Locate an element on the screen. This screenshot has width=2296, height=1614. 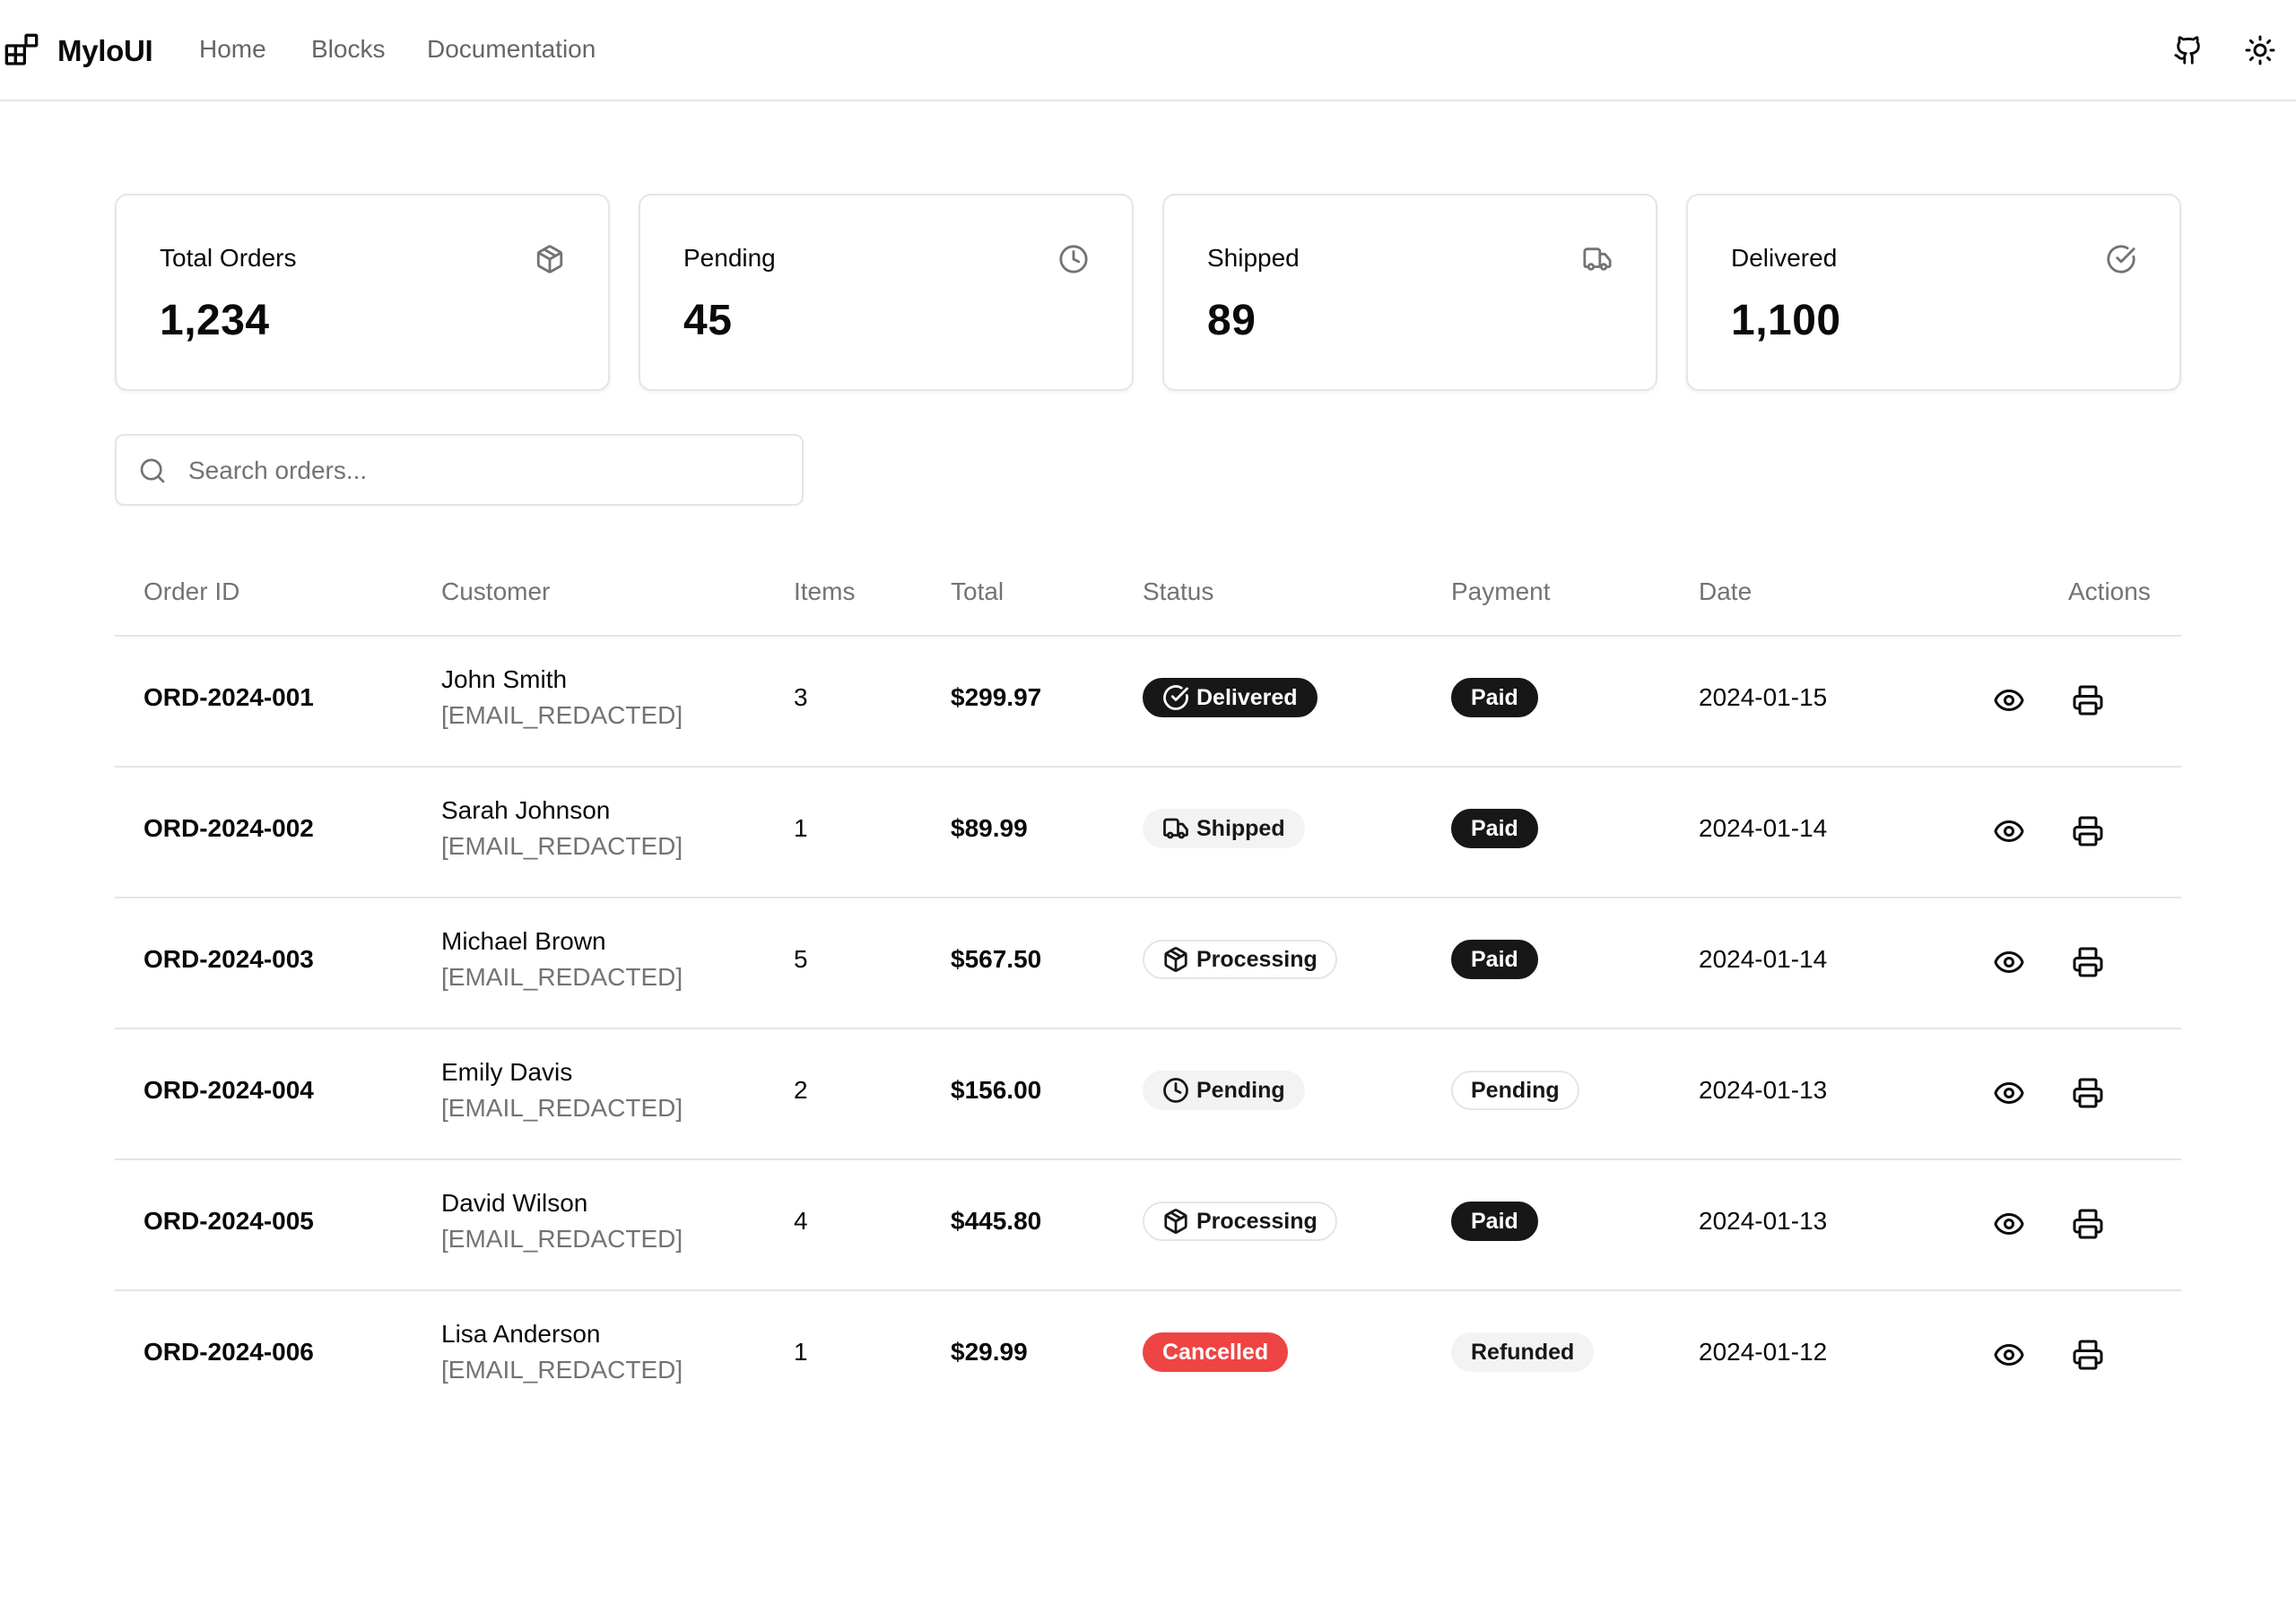
customer-name: David Wilson is located at coordinates (514, 1203).